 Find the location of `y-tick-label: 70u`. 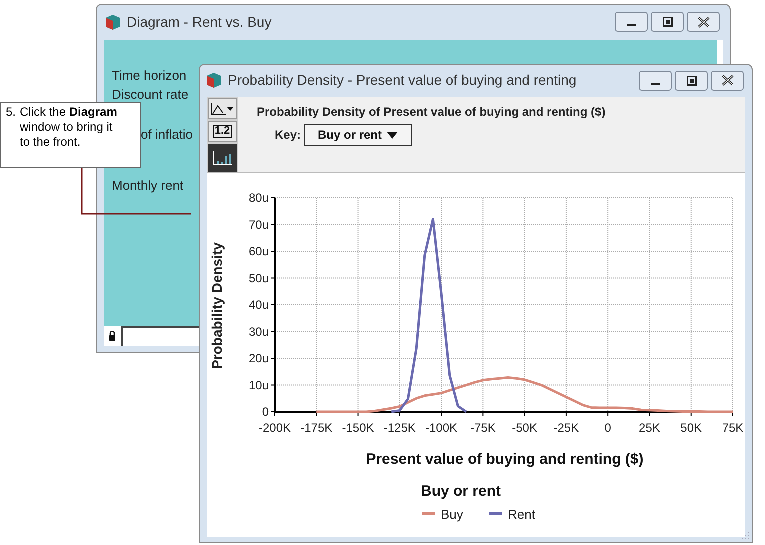

y-tick-label: 70u is located at coordinates (258, 225).